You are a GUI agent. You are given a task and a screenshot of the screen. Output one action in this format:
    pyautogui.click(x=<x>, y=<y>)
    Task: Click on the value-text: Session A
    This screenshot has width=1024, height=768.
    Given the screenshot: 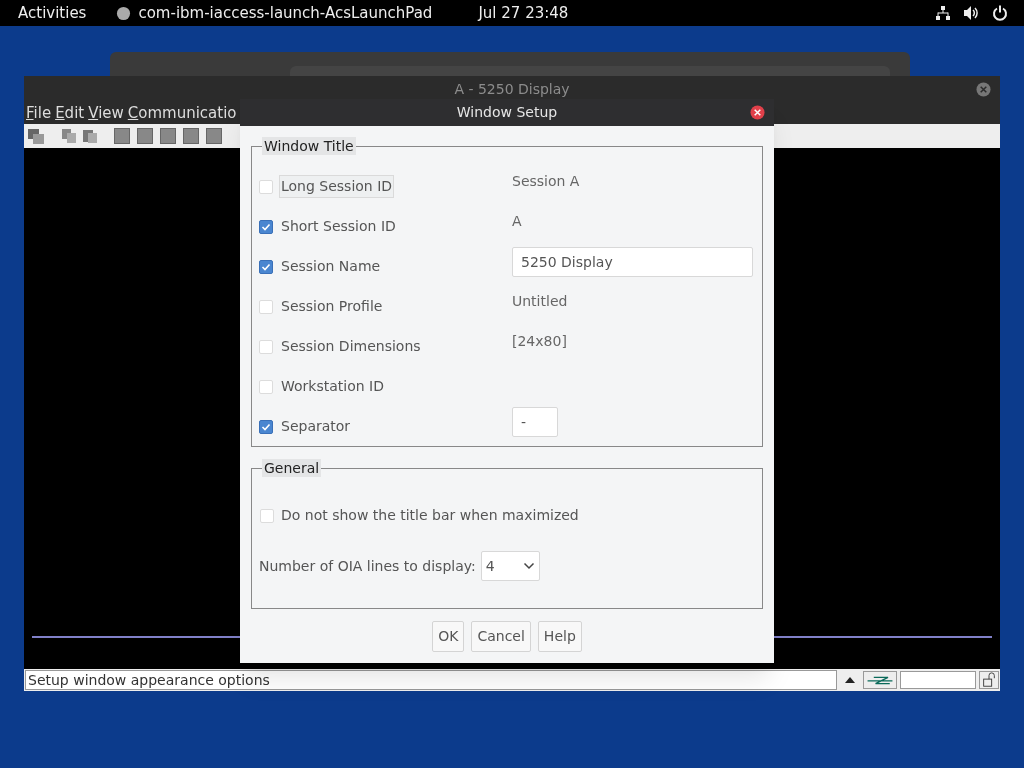 What is the action you would take?
    pyautogui.click(x=546, y=181)
    